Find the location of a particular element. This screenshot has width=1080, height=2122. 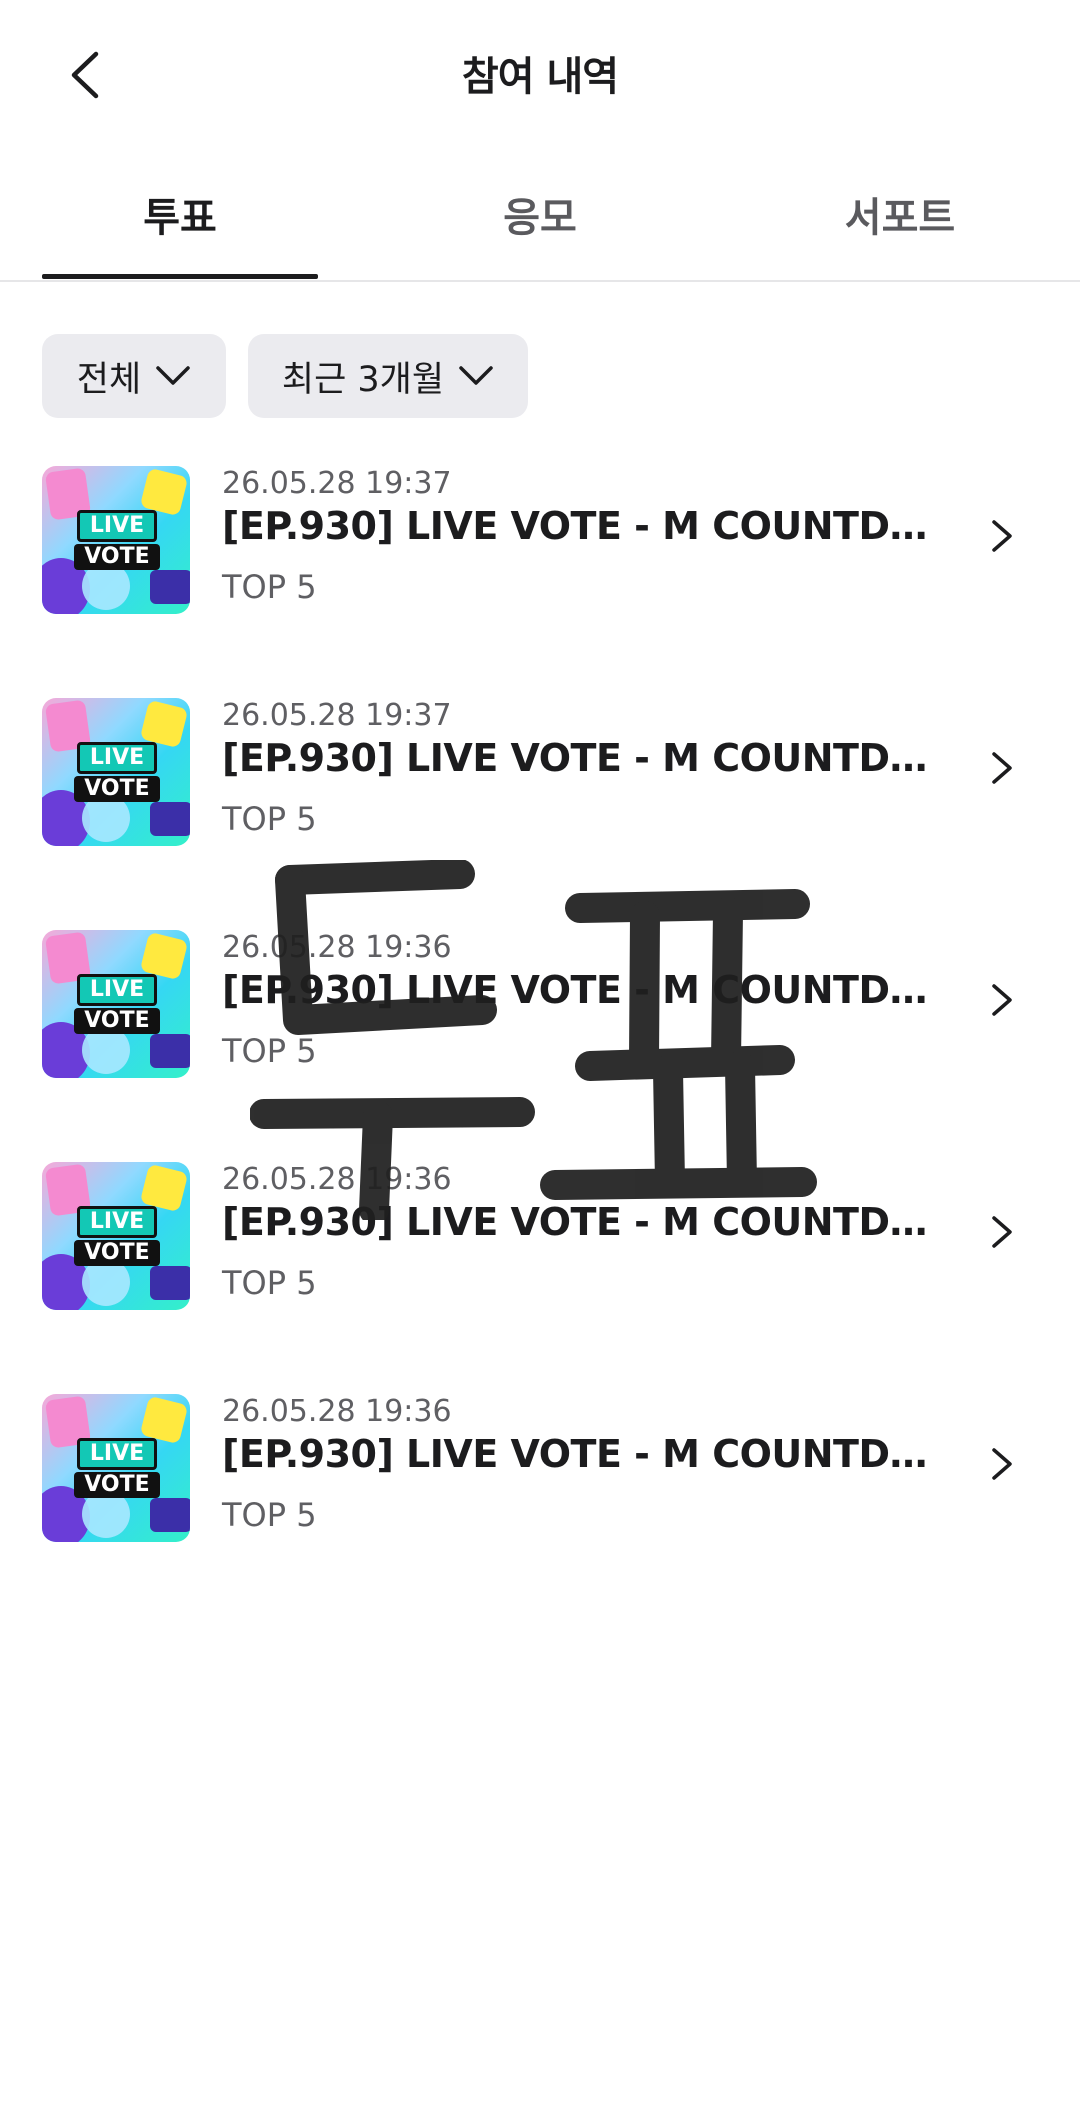

filter-type-dropdown: 전체 is located at coordinates (134, 376).